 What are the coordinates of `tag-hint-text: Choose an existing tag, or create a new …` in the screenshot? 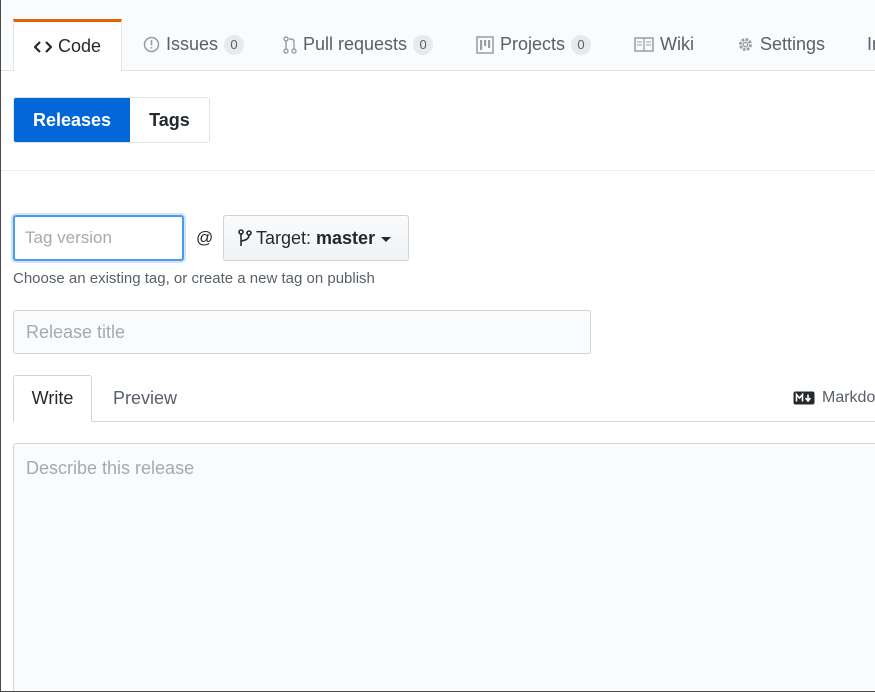 It's located at (194, 278).